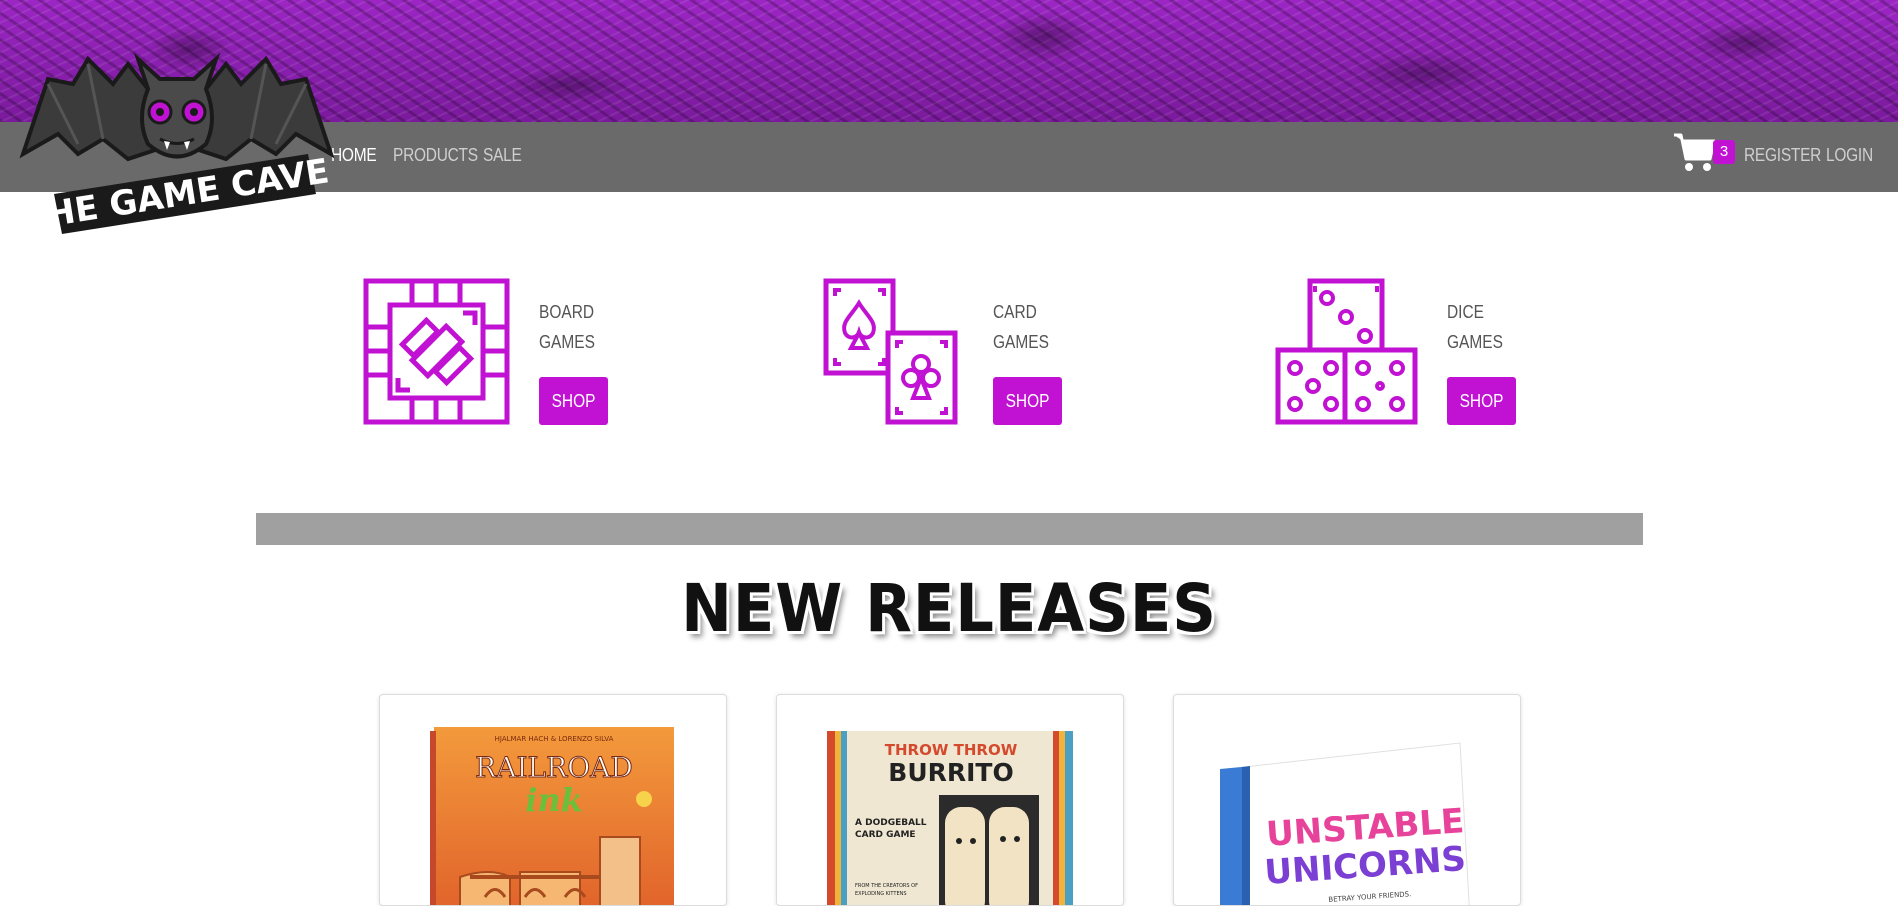  What do you see at coordinates (885, 835) in the screenshot?
I see `svg-text: CARD GAME` at bounding box center [885, 835].